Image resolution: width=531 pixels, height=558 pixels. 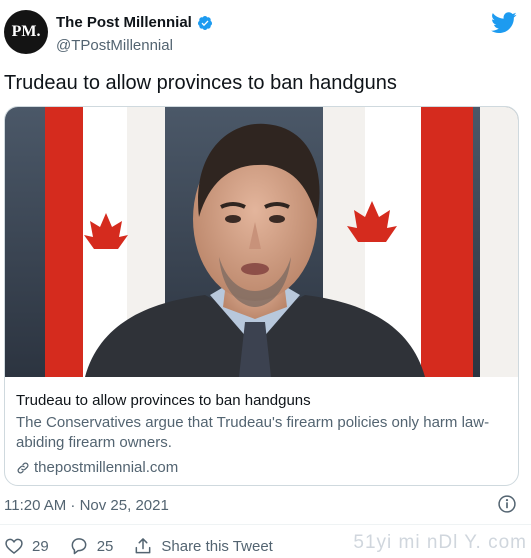 What do you see at coordinates (106, 467) in the screenshot?
I see `card-domain: thepostmillennial.com` at bounding box center [106, 467].